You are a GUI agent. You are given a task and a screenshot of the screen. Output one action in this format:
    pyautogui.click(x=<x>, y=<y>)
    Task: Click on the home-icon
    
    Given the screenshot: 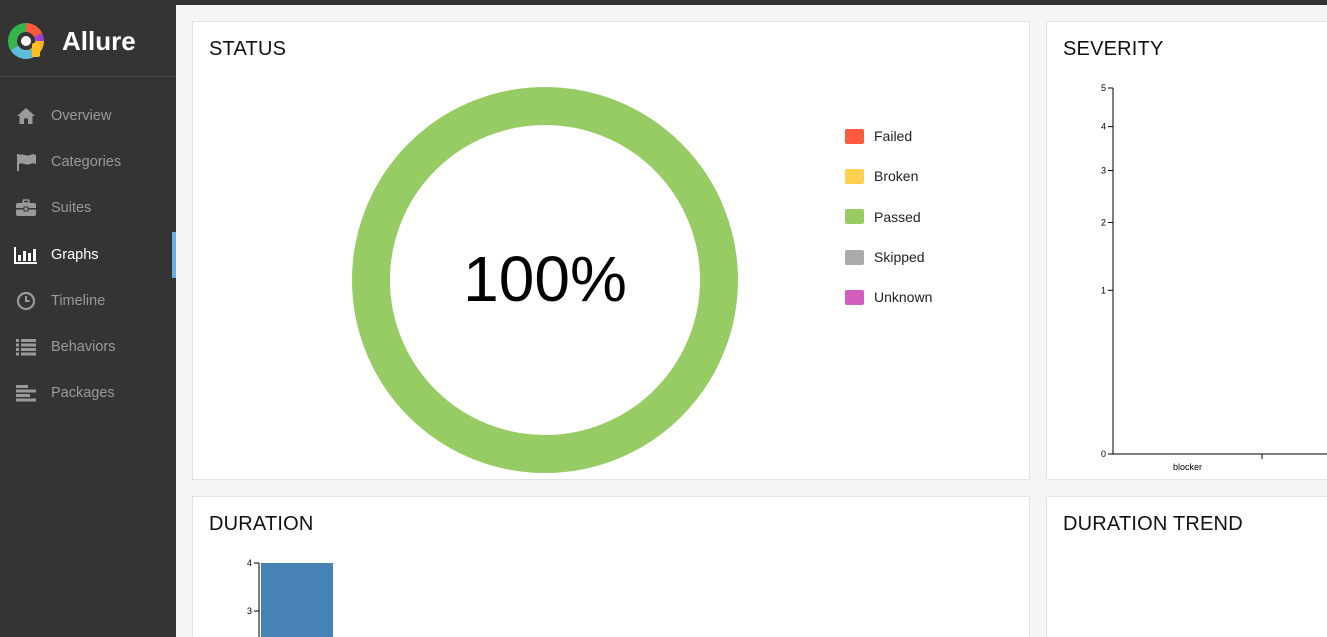 What is the action you would take?
    pyautogui.click(x=26, y=116)
    